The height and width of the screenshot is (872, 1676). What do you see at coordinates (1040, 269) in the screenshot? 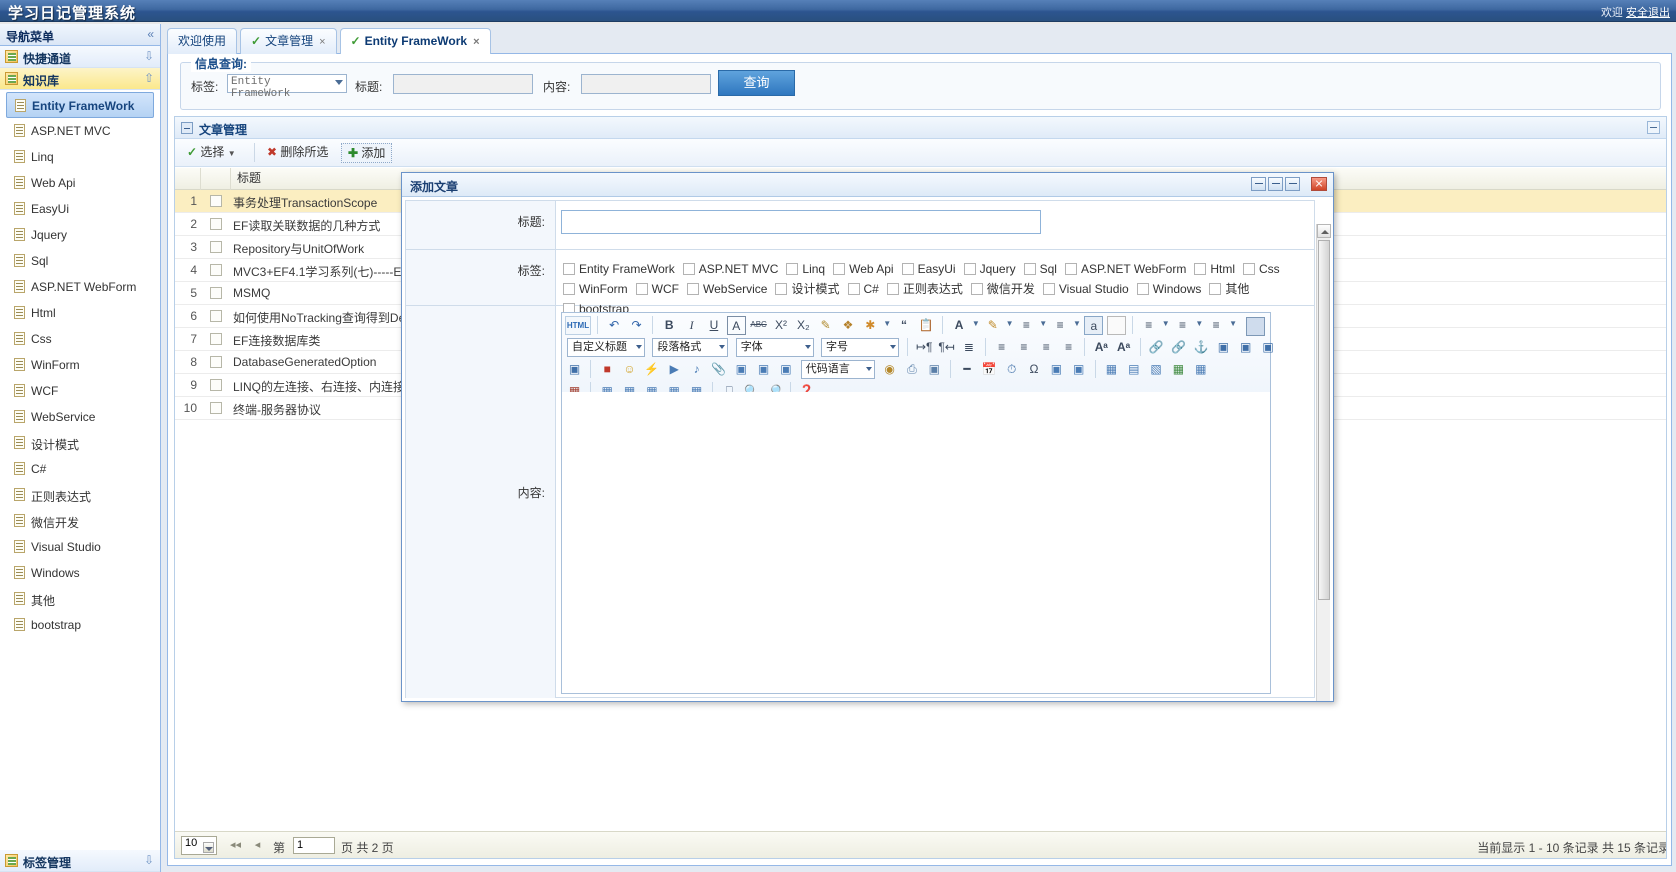
I see `tag-checkbox: Sql` at bounding box center [1040, 269].